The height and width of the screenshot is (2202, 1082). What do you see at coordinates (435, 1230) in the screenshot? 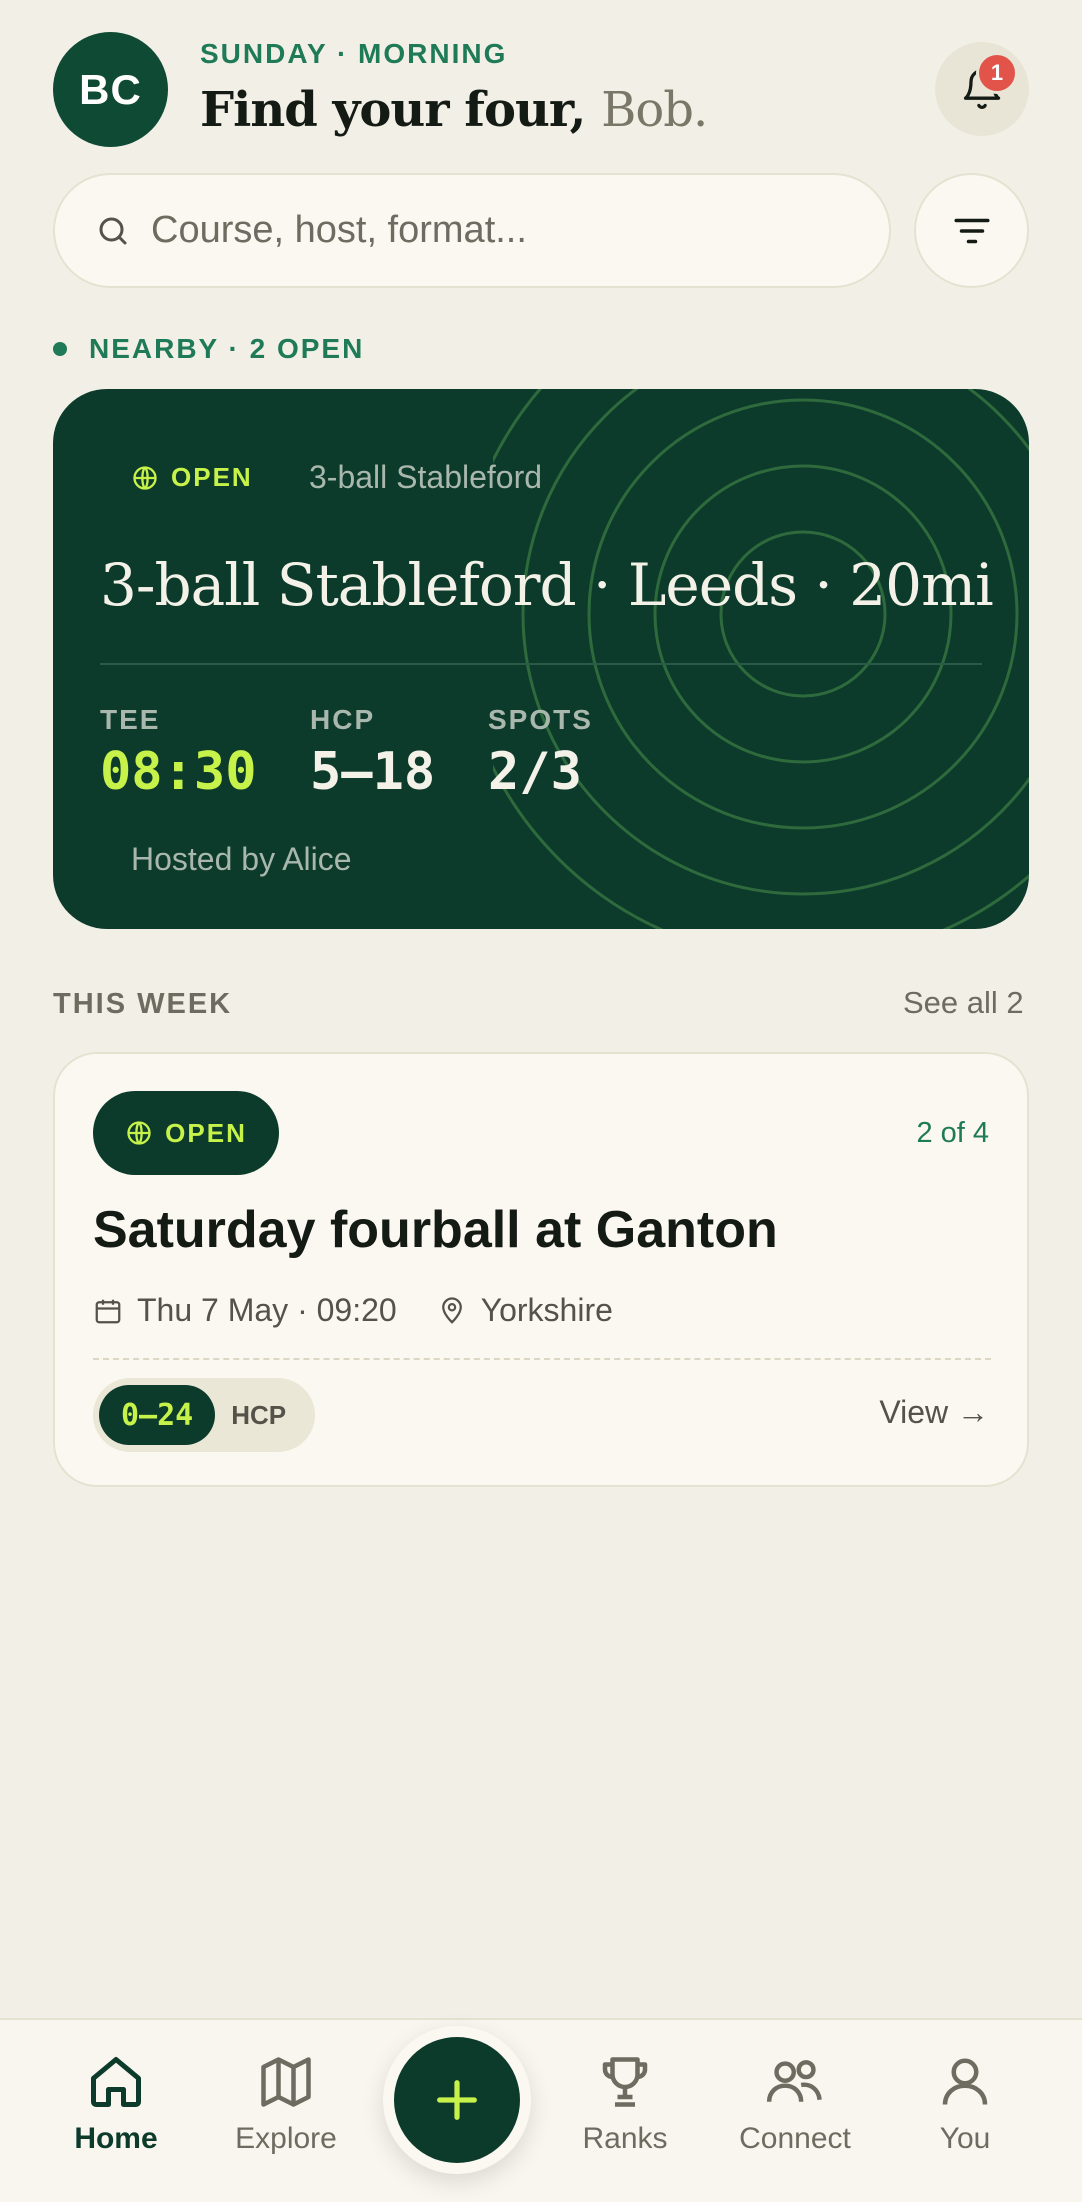
I see `event-title: Saturday fourball at Ganton` at bounding box center [435, 1230].